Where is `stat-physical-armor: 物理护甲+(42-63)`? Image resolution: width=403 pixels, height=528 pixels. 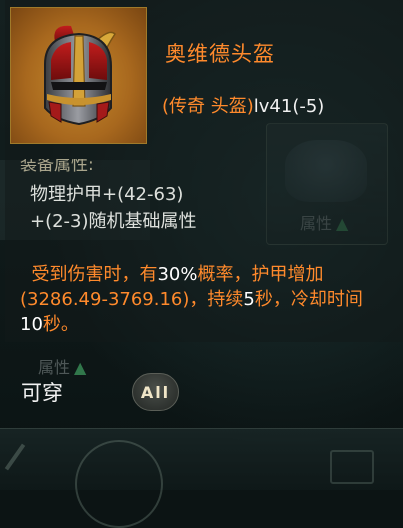
stat-physical-armor: 物理护甲+(42-63) is located at coordinates (107, 194).